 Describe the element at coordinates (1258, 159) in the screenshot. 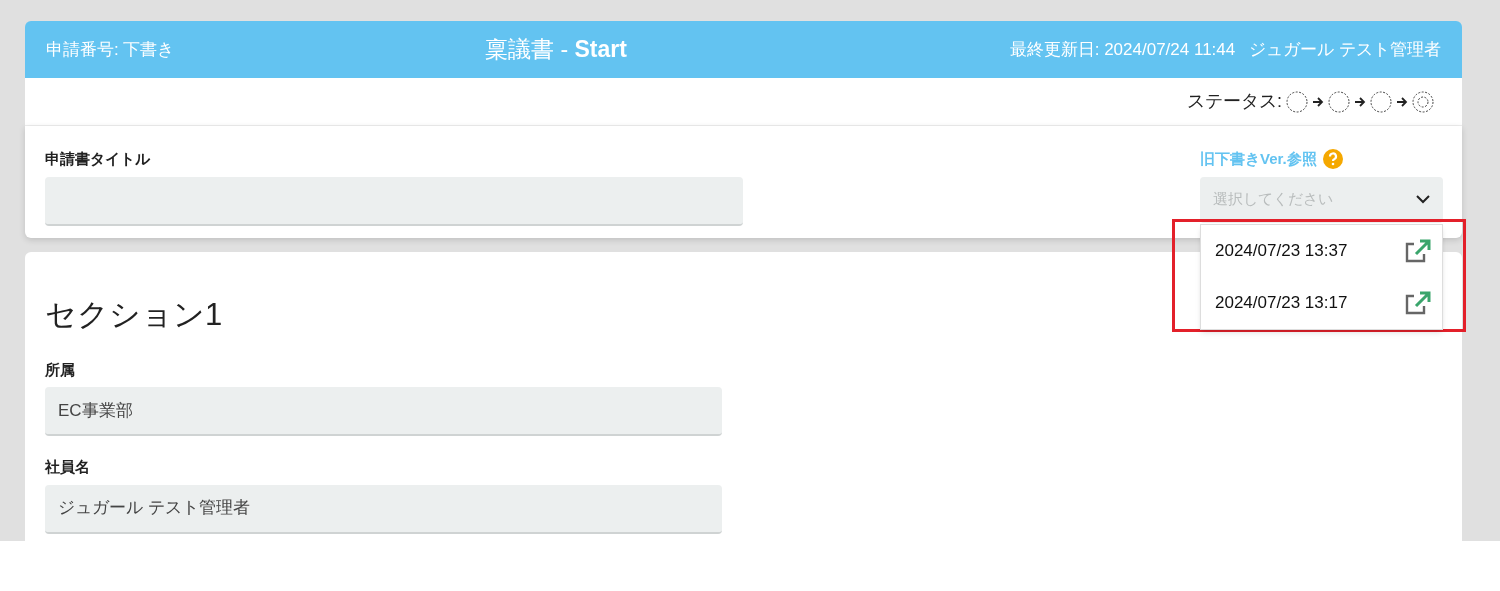

I see `field-label: 旧下書きVer.参照` at that location.